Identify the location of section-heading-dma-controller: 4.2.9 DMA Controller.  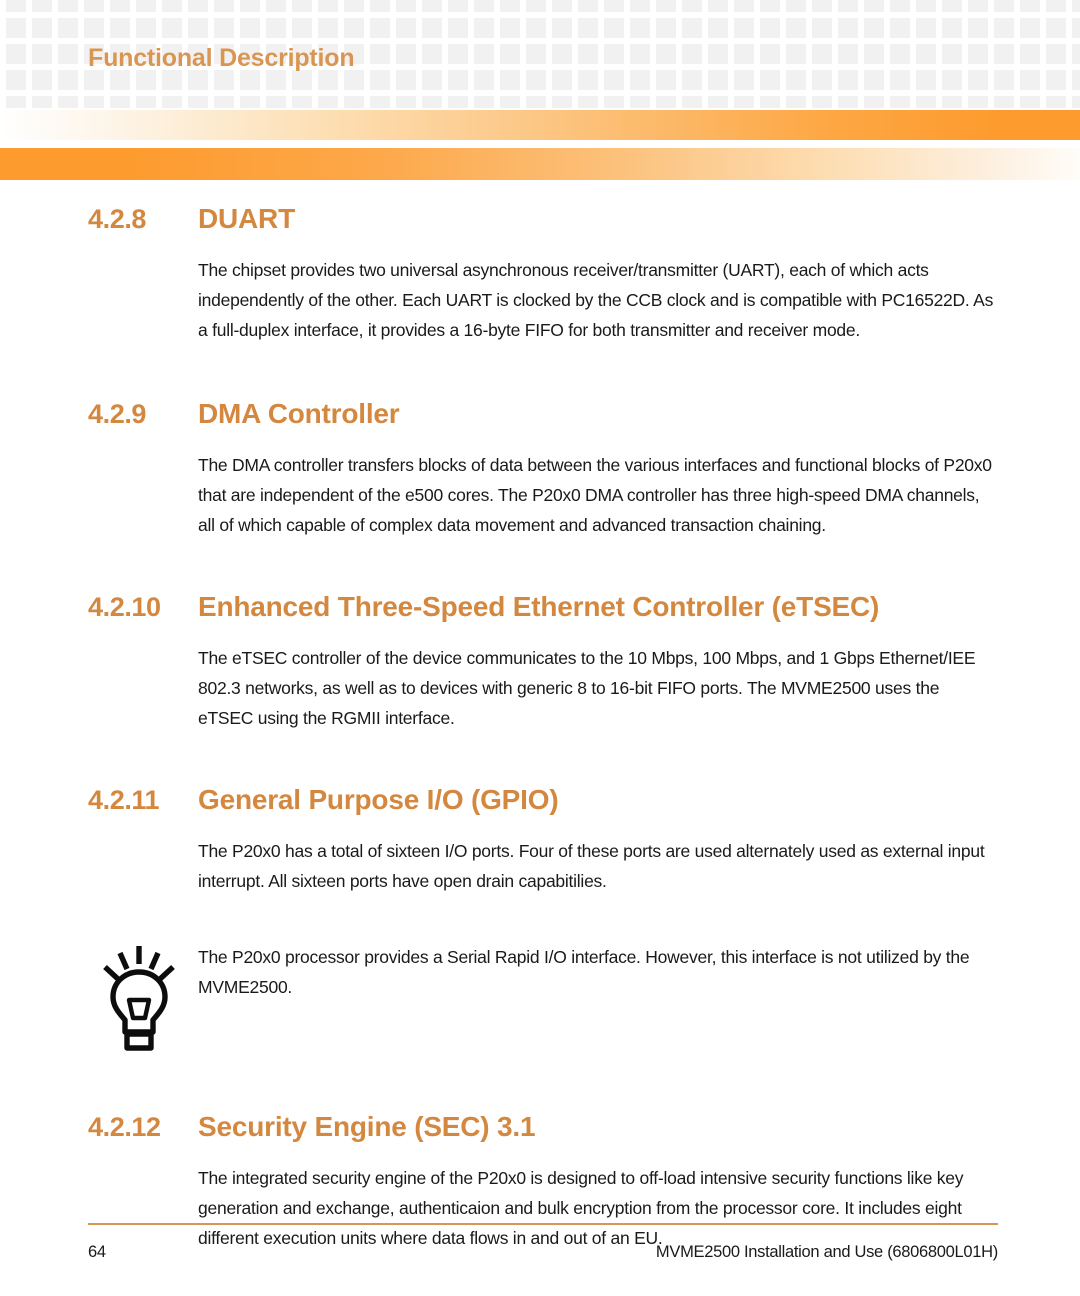
(540, 414).